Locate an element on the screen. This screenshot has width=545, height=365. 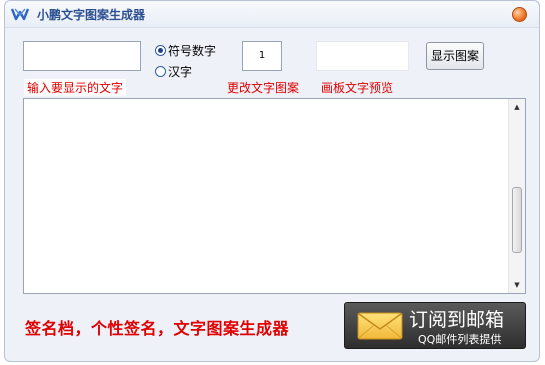
change-pattern-label: 更改文字图案 is located at coordinates (263, 88).